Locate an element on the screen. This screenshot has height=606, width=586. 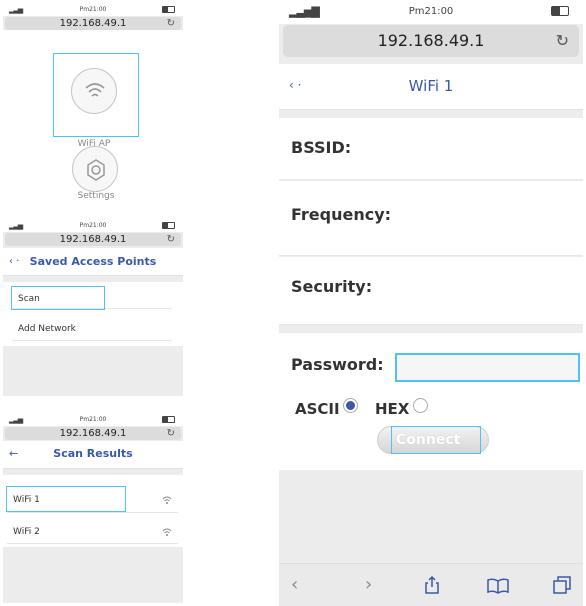
page-title: Saved Access Points is located at coordinates (93, 261).